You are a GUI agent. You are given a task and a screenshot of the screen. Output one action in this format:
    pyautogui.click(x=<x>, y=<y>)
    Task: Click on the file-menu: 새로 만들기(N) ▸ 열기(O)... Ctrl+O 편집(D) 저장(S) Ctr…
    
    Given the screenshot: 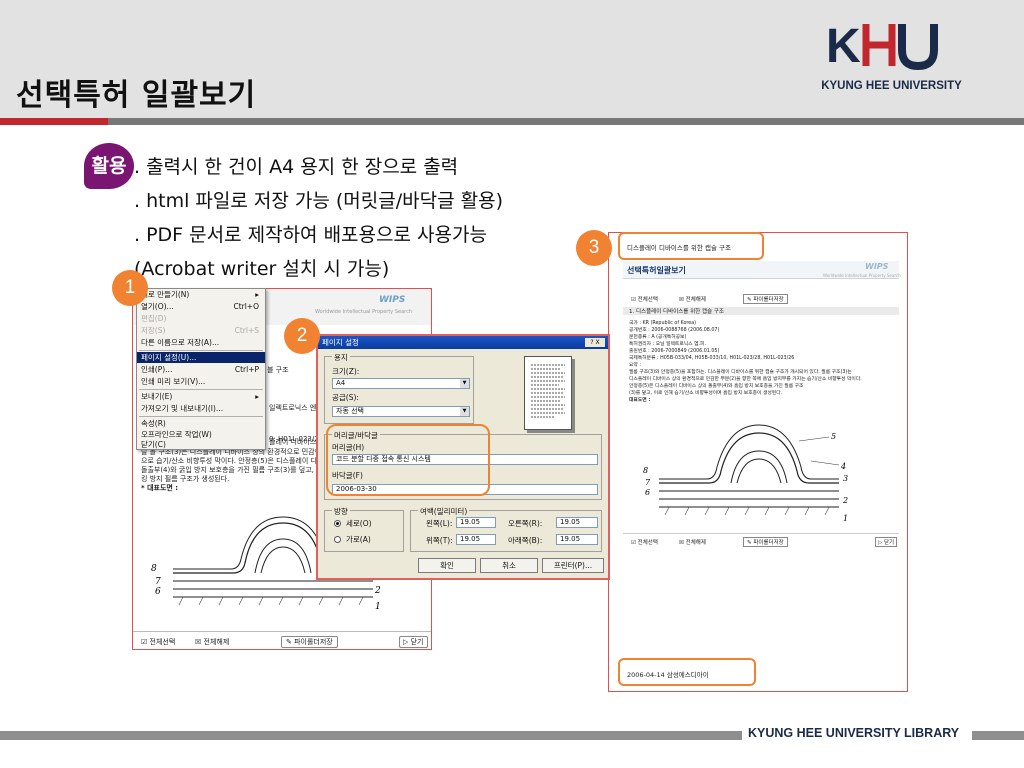 What is the action you would take?
    pyautogui.click(x=201, y=369)
    